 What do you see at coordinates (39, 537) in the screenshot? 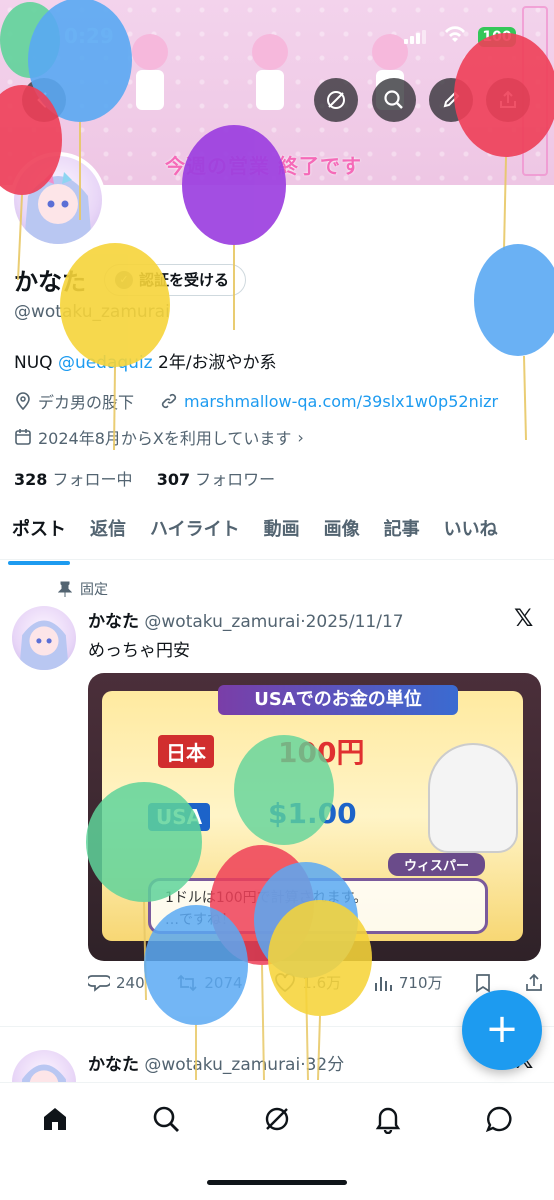
I see `tab-posts: ポスト` at bounding box center [39, 537].